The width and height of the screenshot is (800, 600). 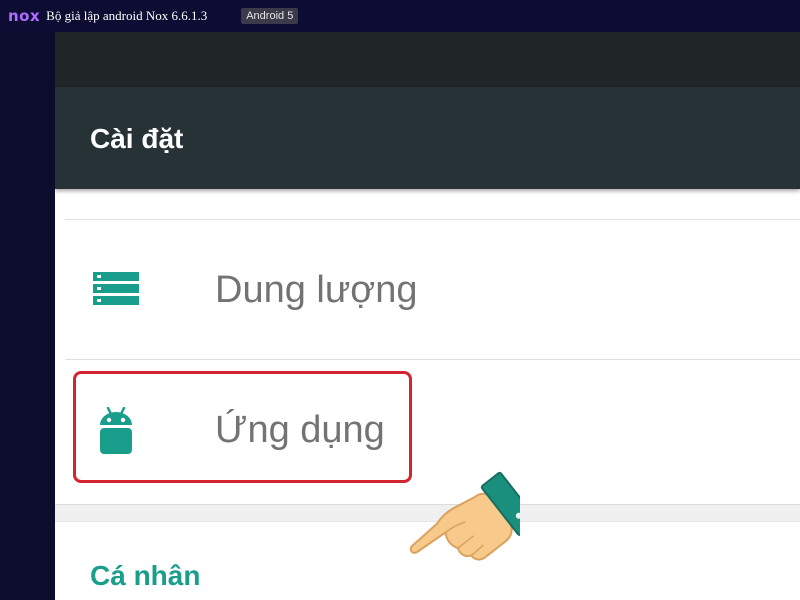 I want to click on window-title: Bộ giả lập android Nox 6.6.1.3, so click(x=127, y=15).